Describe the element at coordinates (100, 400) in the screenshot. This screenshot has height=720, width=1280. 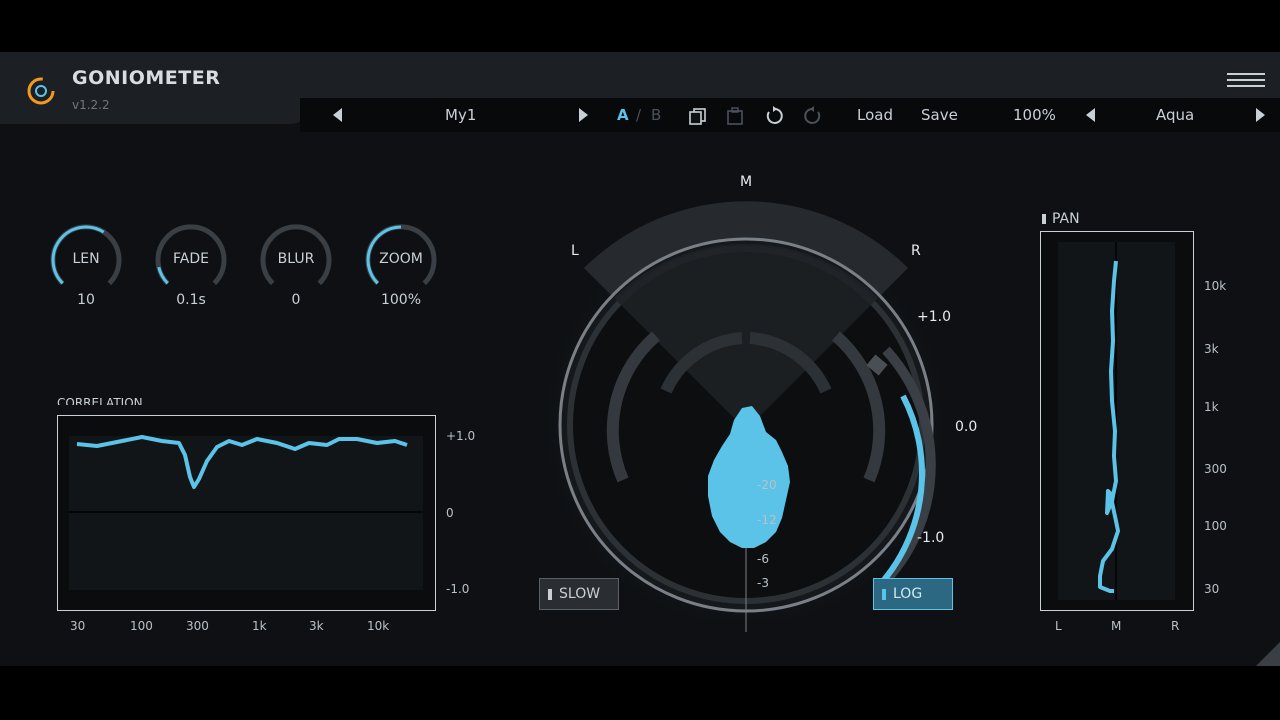
I see `correlation-title: CORRELATION` at that location.